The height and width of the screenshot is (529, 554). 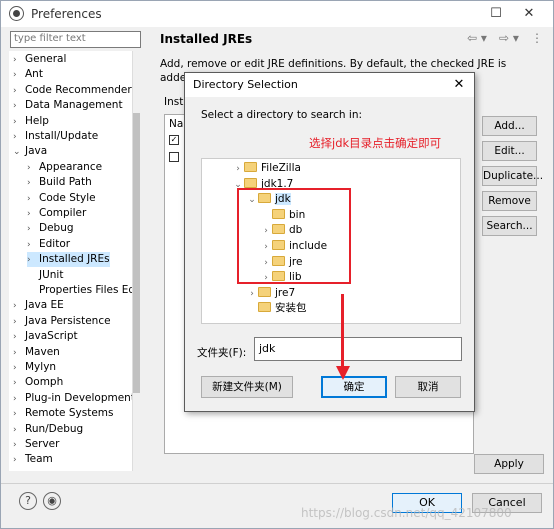 What do you see at coordinates (459, 85) in the screenshot?
I see `dialog-close-button: ✕` at bounding box center [459, 85].